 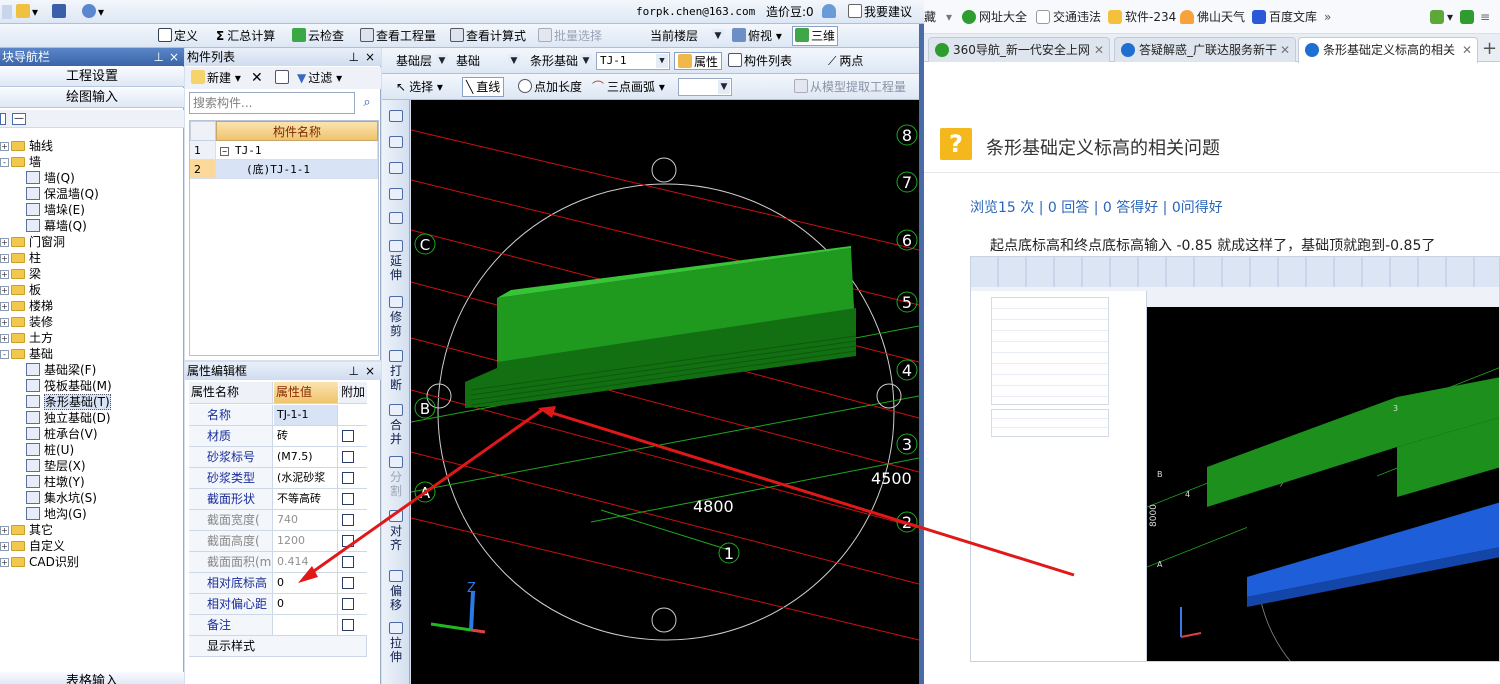 What do you see at coordinates (628, 87) in the screenshot?
I see `three-point-arc-button: ⌒ 三点画弧 ▾` at bounding box center [628, 87].